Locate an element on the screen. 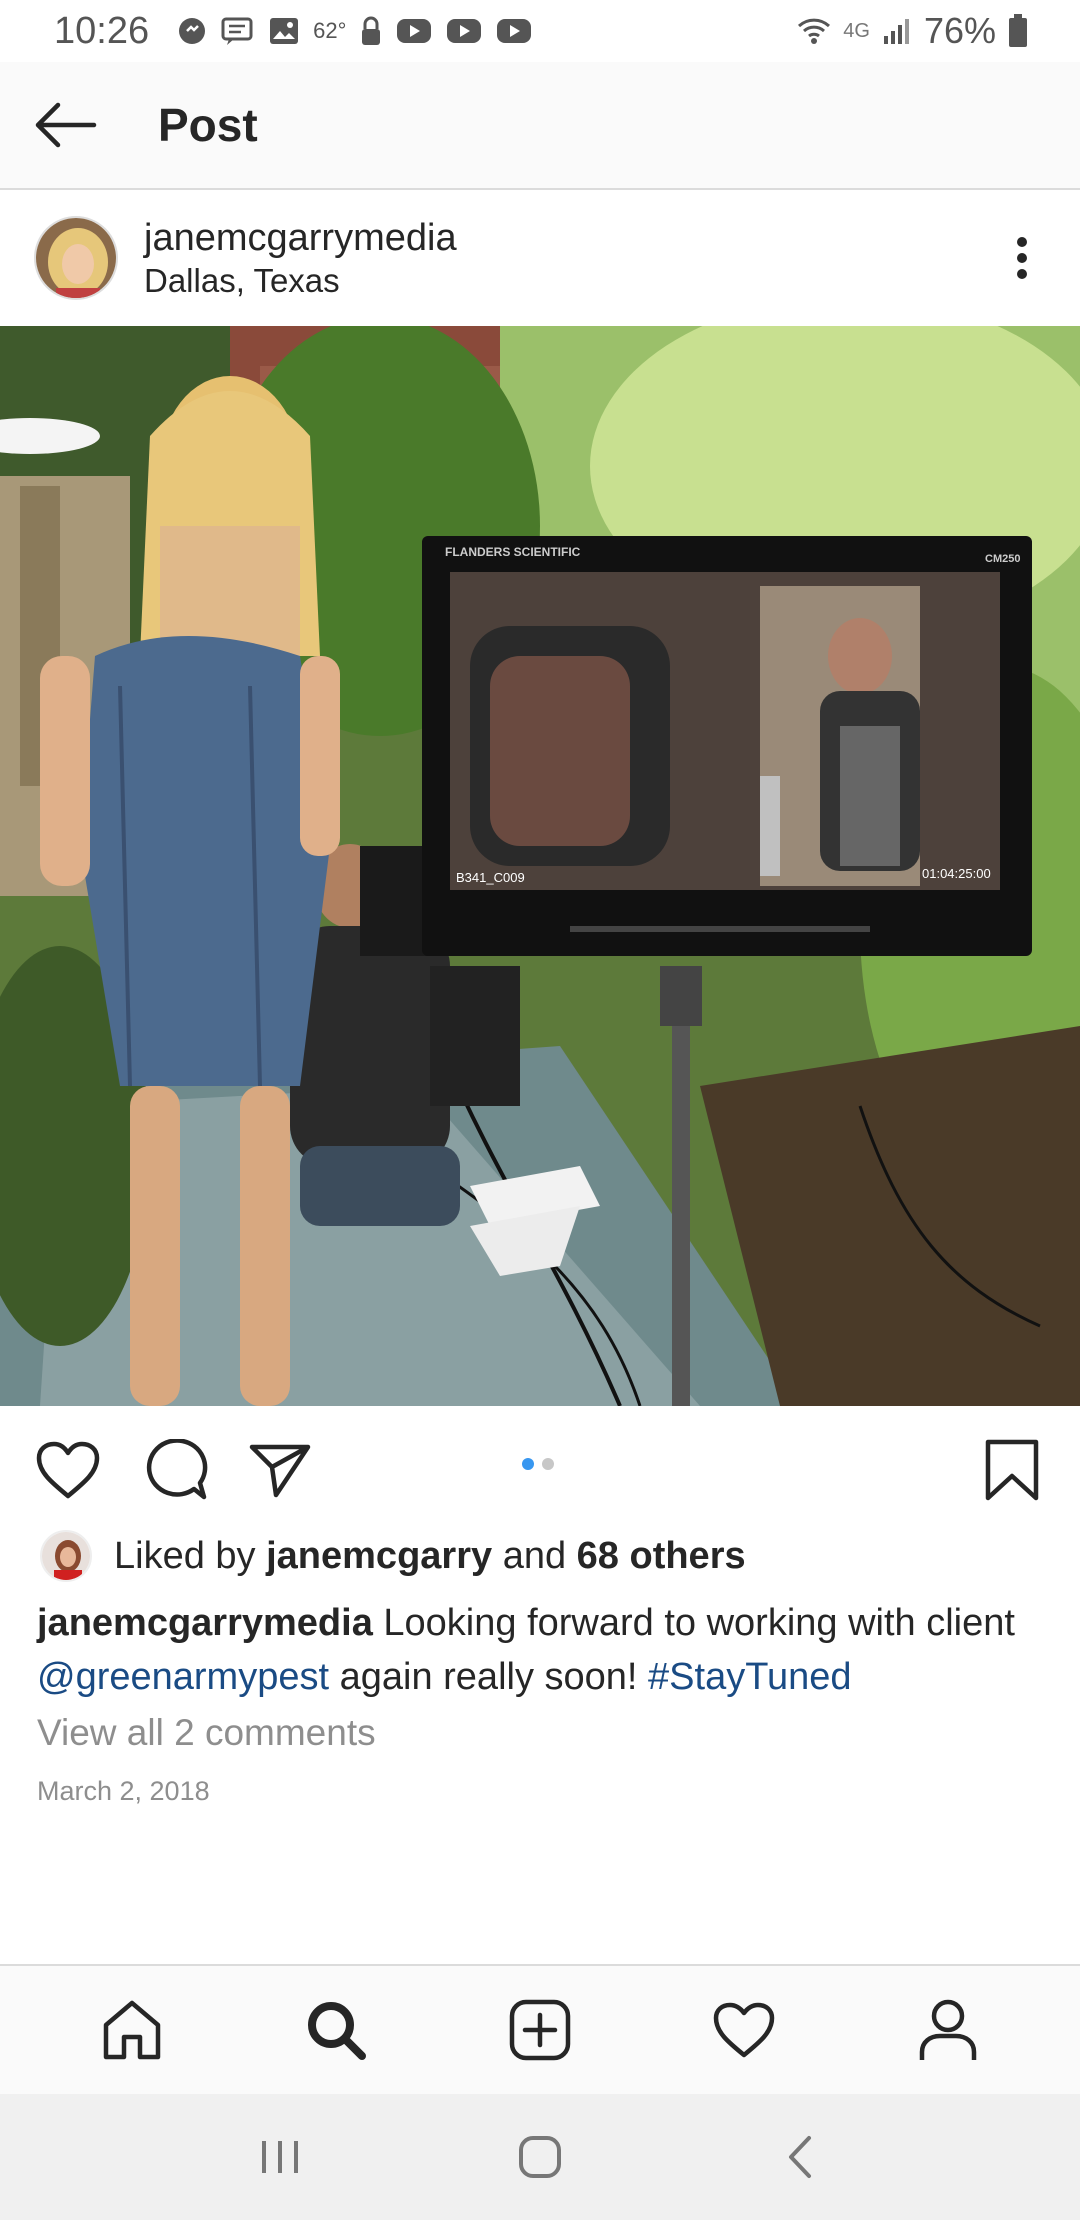 Image resolution: width=1080 pixels, height=2220 pixels. like-button is located at coordinates (68, 1470).